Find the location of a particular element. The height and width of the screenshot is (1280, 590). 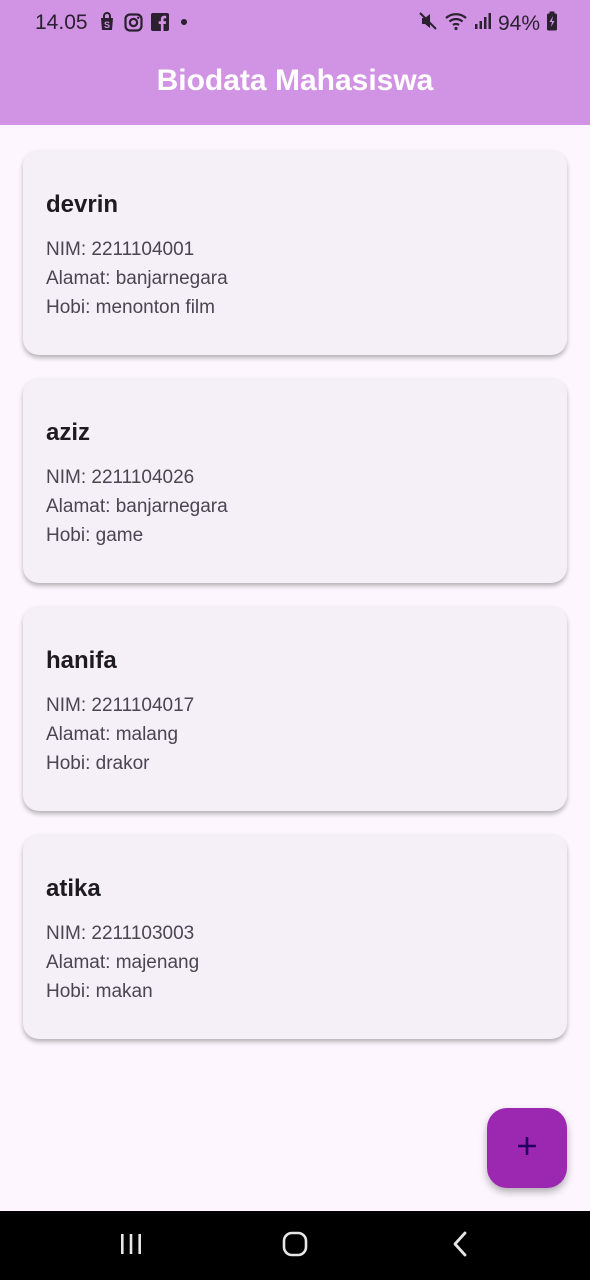

student-nim: NIM: 2211103003 is located at coordinates (120, 933).